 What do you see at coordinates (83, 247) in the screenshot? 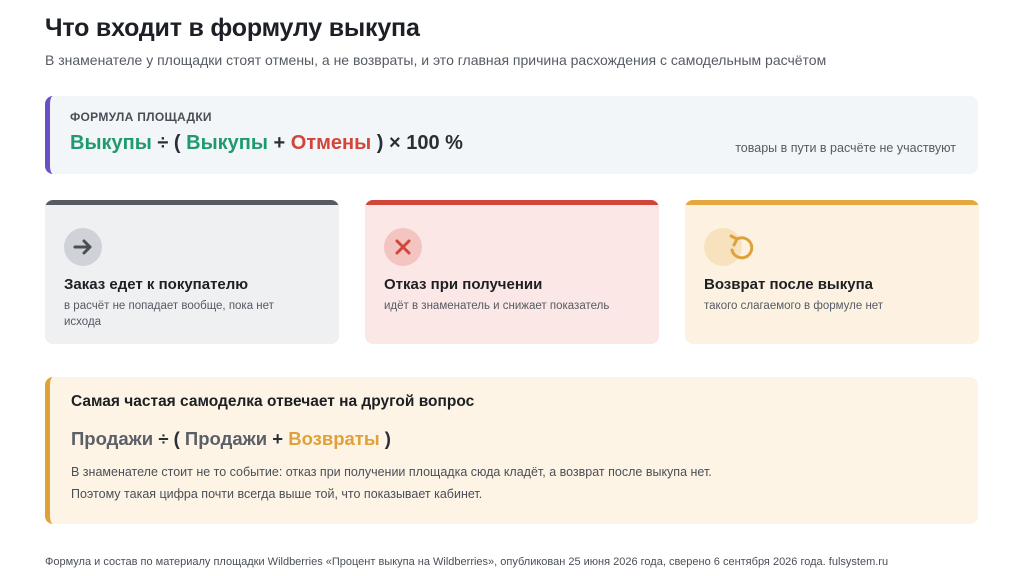
I see `arrow-right-icon` at bounding box center [83, 247].